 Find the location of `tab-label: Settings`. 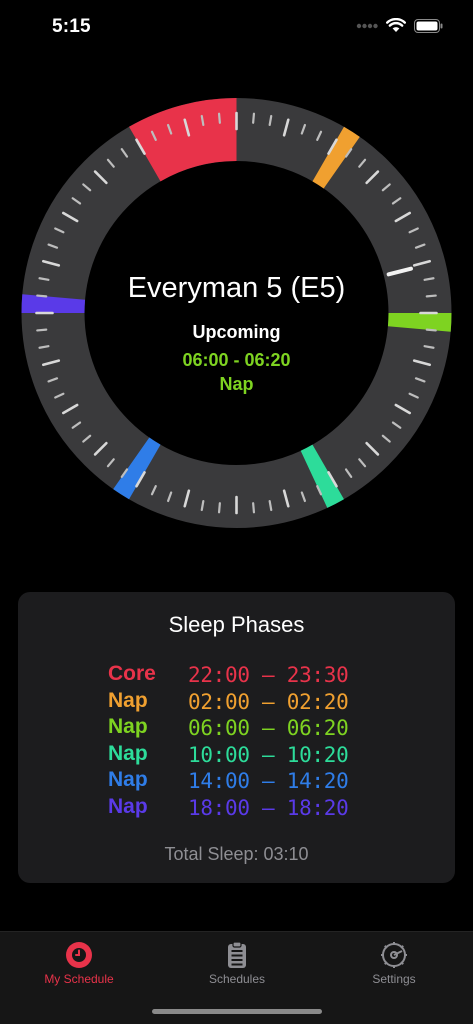

tab-label: Settings is located at coordinates (394, 979).